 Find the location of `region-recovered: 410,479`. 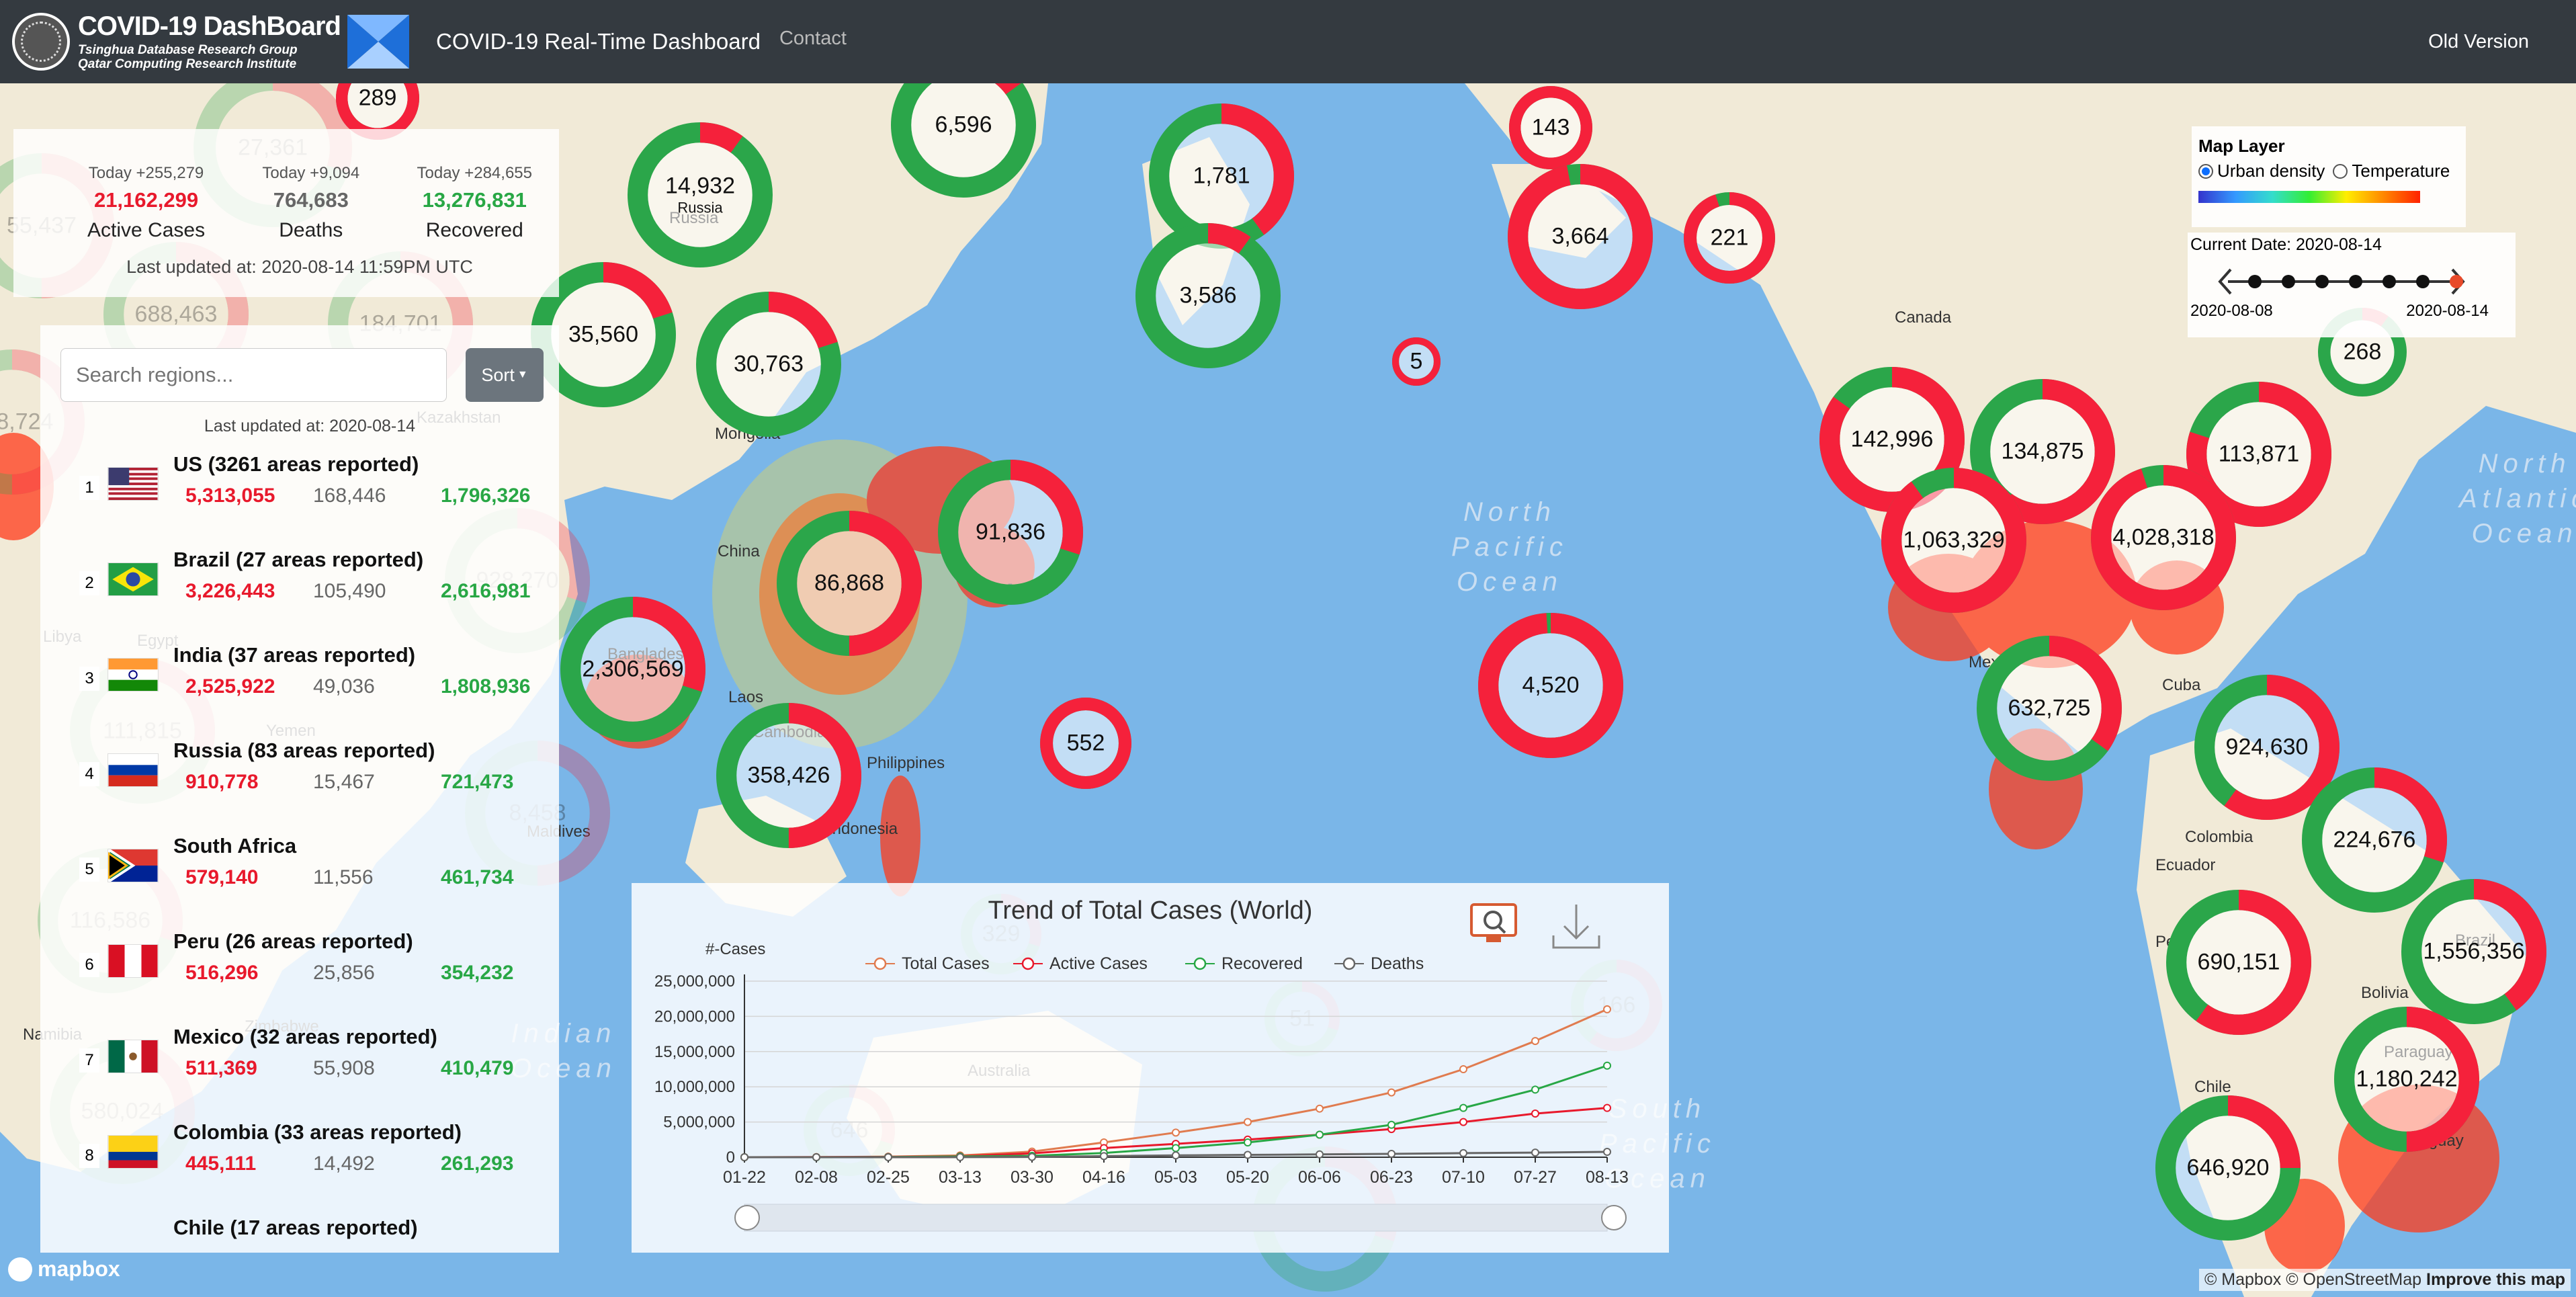

region-recovered: 410,479 is located at coordinates (477, 1068).